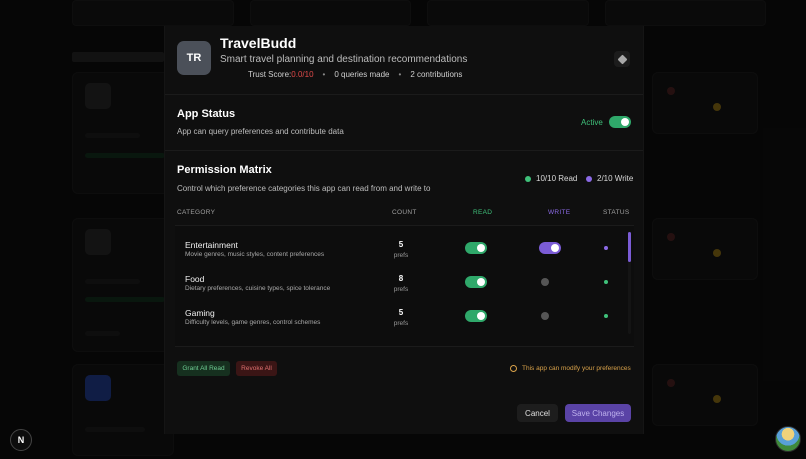 This screenshot has height=459, width=806. What do you see at coordinates (211, 245) in the screenshot?
I see `category-name: Entertainment` at bounding box center [211, 245].